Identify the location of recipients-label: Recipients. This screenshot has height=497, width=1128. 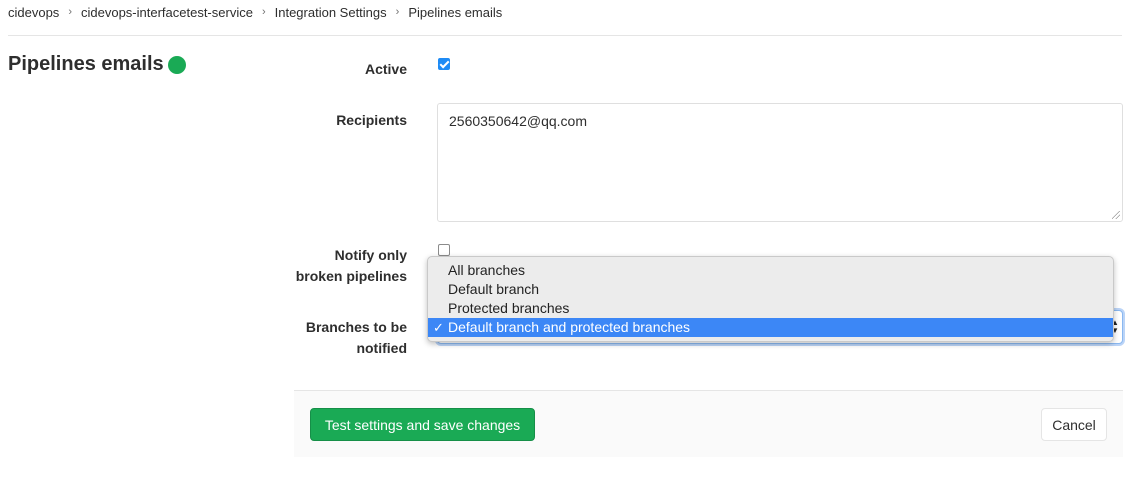
(371, 120).